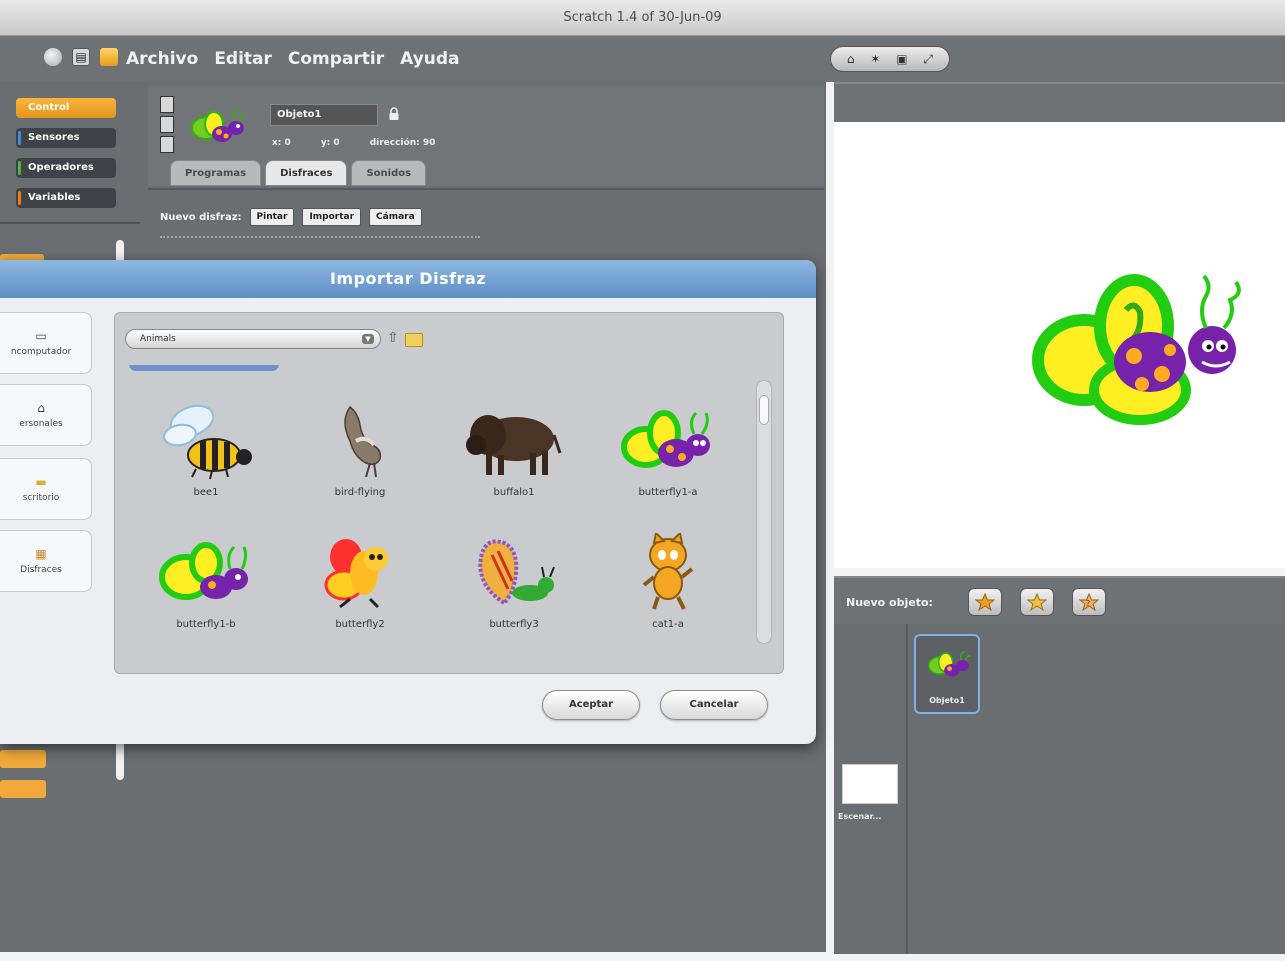 The height and width of the screenshot is (961, 1285). I want to click on share-icon, so click(109, 57).